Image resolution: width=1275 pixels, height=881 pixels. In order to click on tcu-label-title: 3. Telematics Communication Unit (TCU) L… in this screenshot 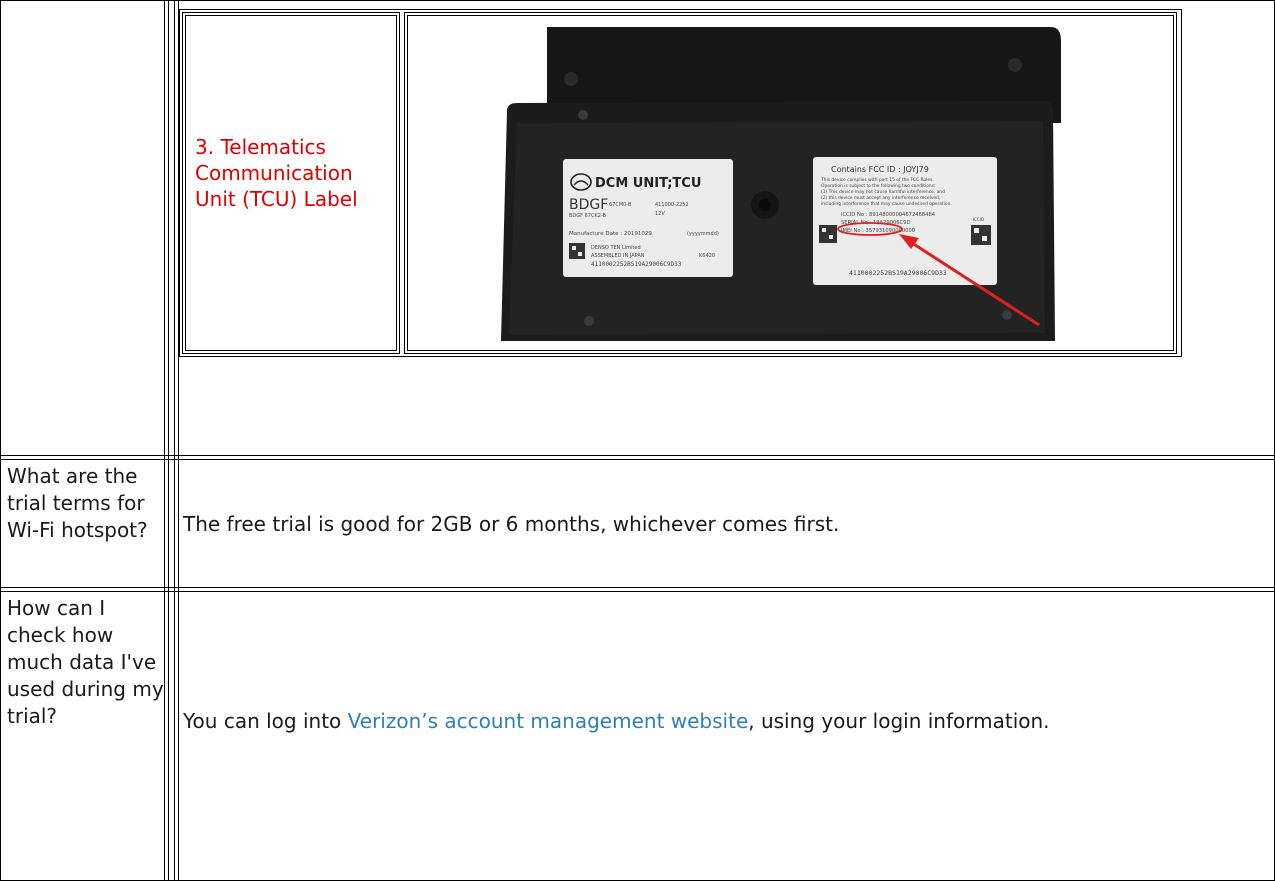, I will do `click(276, 173)`.